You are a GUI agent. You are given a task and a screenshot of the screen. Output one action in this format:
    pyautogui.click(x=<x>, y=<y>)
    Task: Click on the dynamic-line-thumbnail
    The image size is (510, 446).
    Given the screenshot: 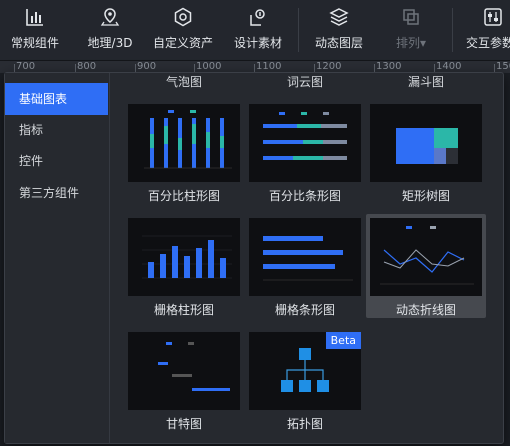 What is the action you would take?
    pyautogui.click(x=426, y=257)
    